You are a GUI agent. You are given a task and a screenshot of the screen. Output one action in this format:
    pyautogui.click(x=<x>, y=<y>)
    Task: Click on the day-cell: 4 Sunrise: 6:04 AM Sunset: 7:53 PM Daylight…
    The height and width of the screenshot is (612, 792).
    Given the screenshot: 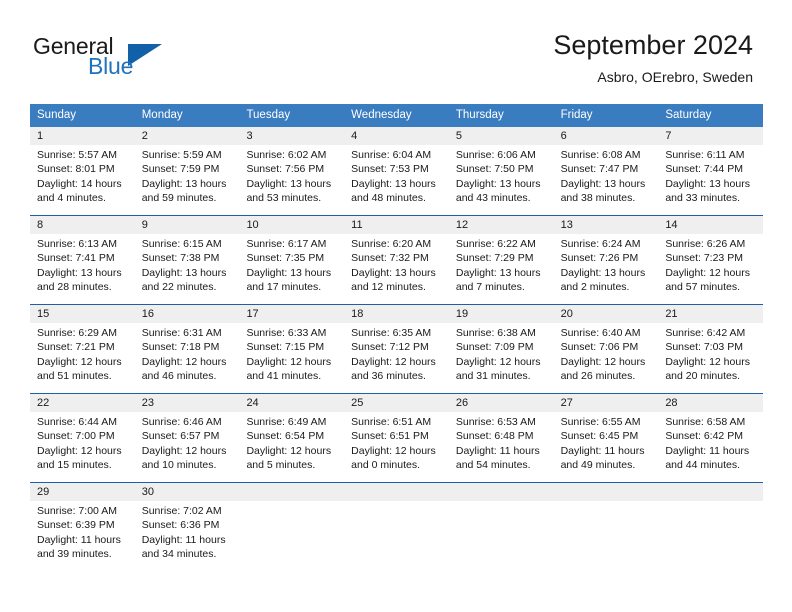 What is the action you would take?
    pyautogui.click(x=396, y=171)
    